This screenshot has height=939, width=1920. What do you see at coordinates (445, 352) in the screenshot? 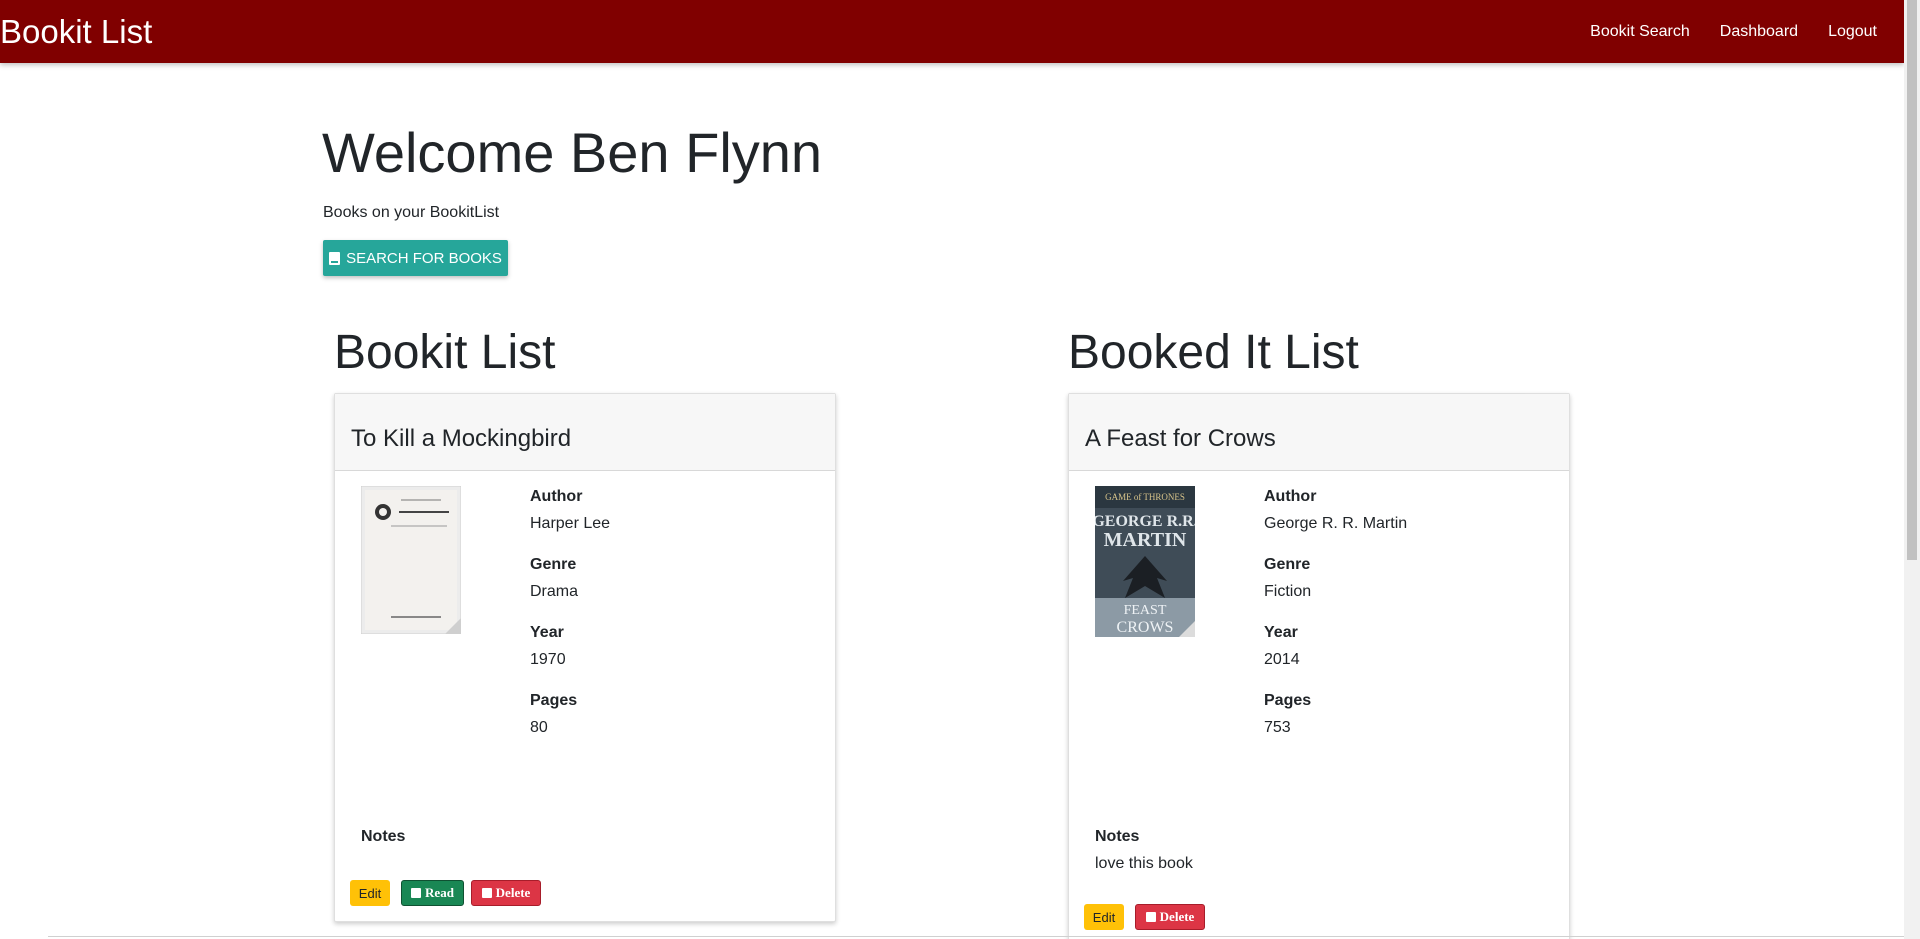
I see `bookit-list-heading: Bookit List` at bounding box center [445, 352].